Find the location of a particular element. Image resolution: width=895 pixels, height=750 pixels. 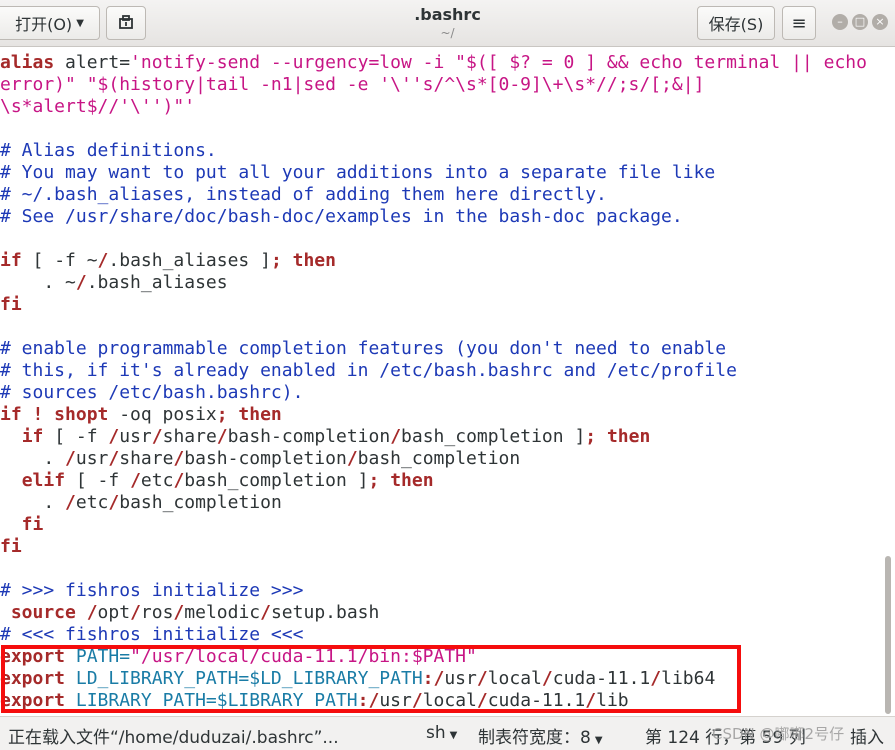

code-token: etc is located at coordinates (92, 502).